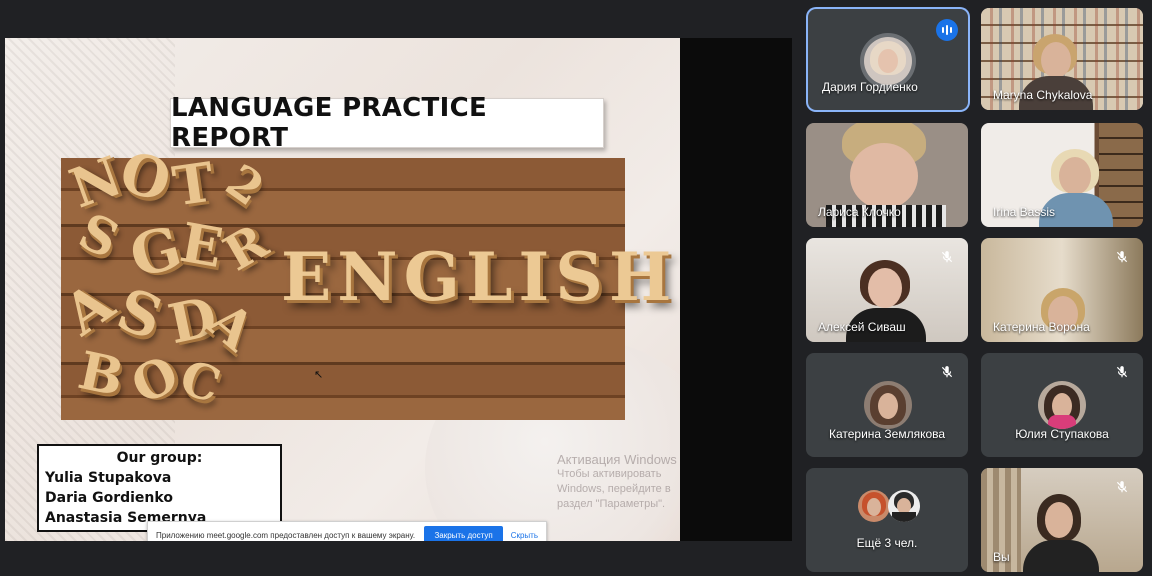 The width and height of the screenshot is (1152, 576). I want to click on english-word: ENGLISH, so click(479, 277).